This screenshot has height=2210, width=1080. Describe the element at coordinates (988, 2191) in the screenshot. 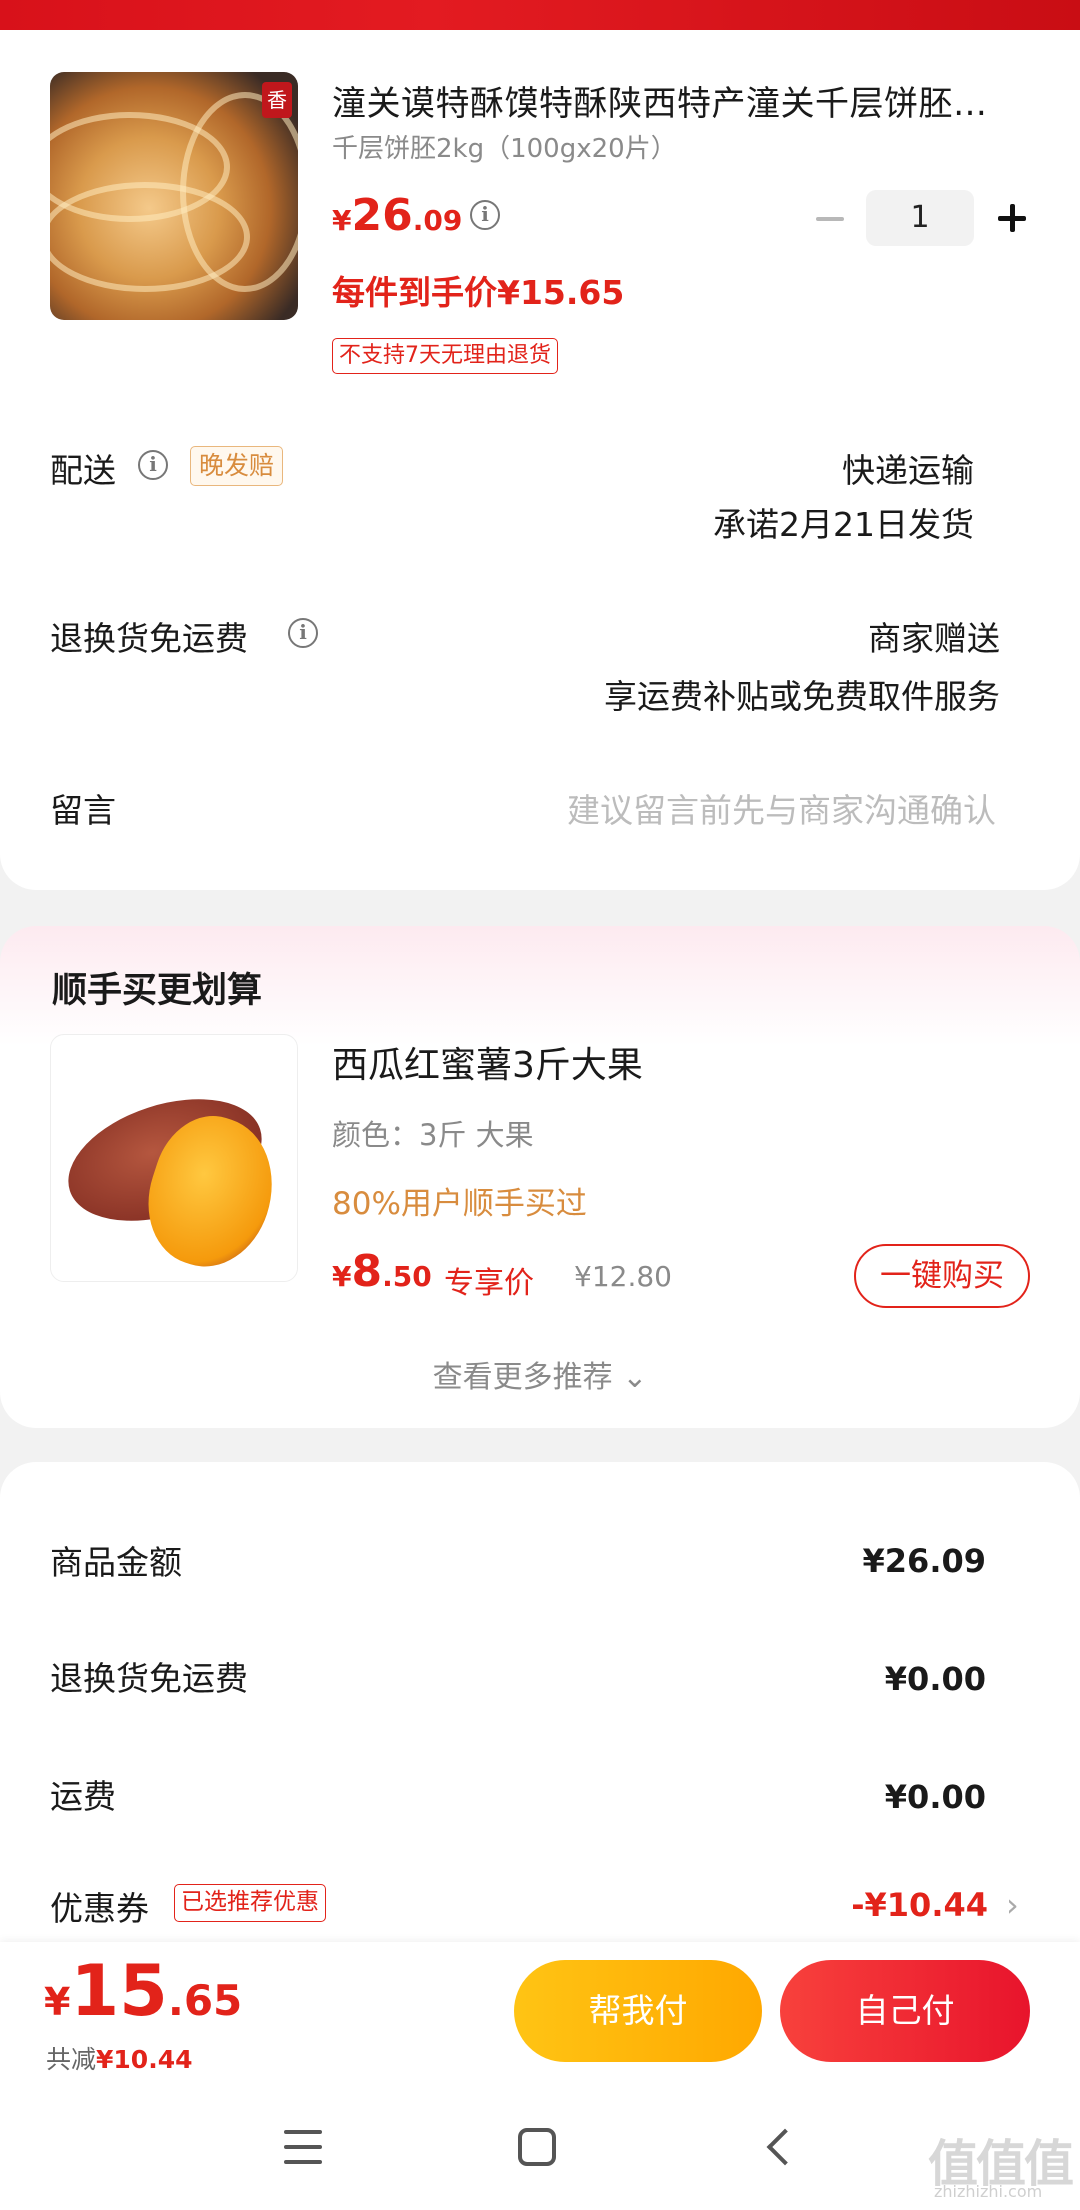

I see `watermark-url: zhizhizhi.com` at that location.